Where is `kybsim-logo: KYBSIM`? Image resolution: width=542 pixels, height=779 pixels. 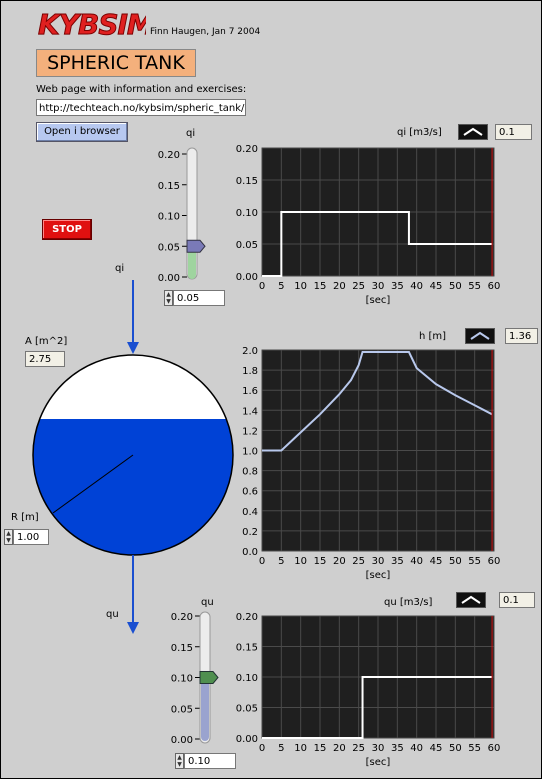
kybsim-logo: KYBSIM is located at coordinates (92, 25).